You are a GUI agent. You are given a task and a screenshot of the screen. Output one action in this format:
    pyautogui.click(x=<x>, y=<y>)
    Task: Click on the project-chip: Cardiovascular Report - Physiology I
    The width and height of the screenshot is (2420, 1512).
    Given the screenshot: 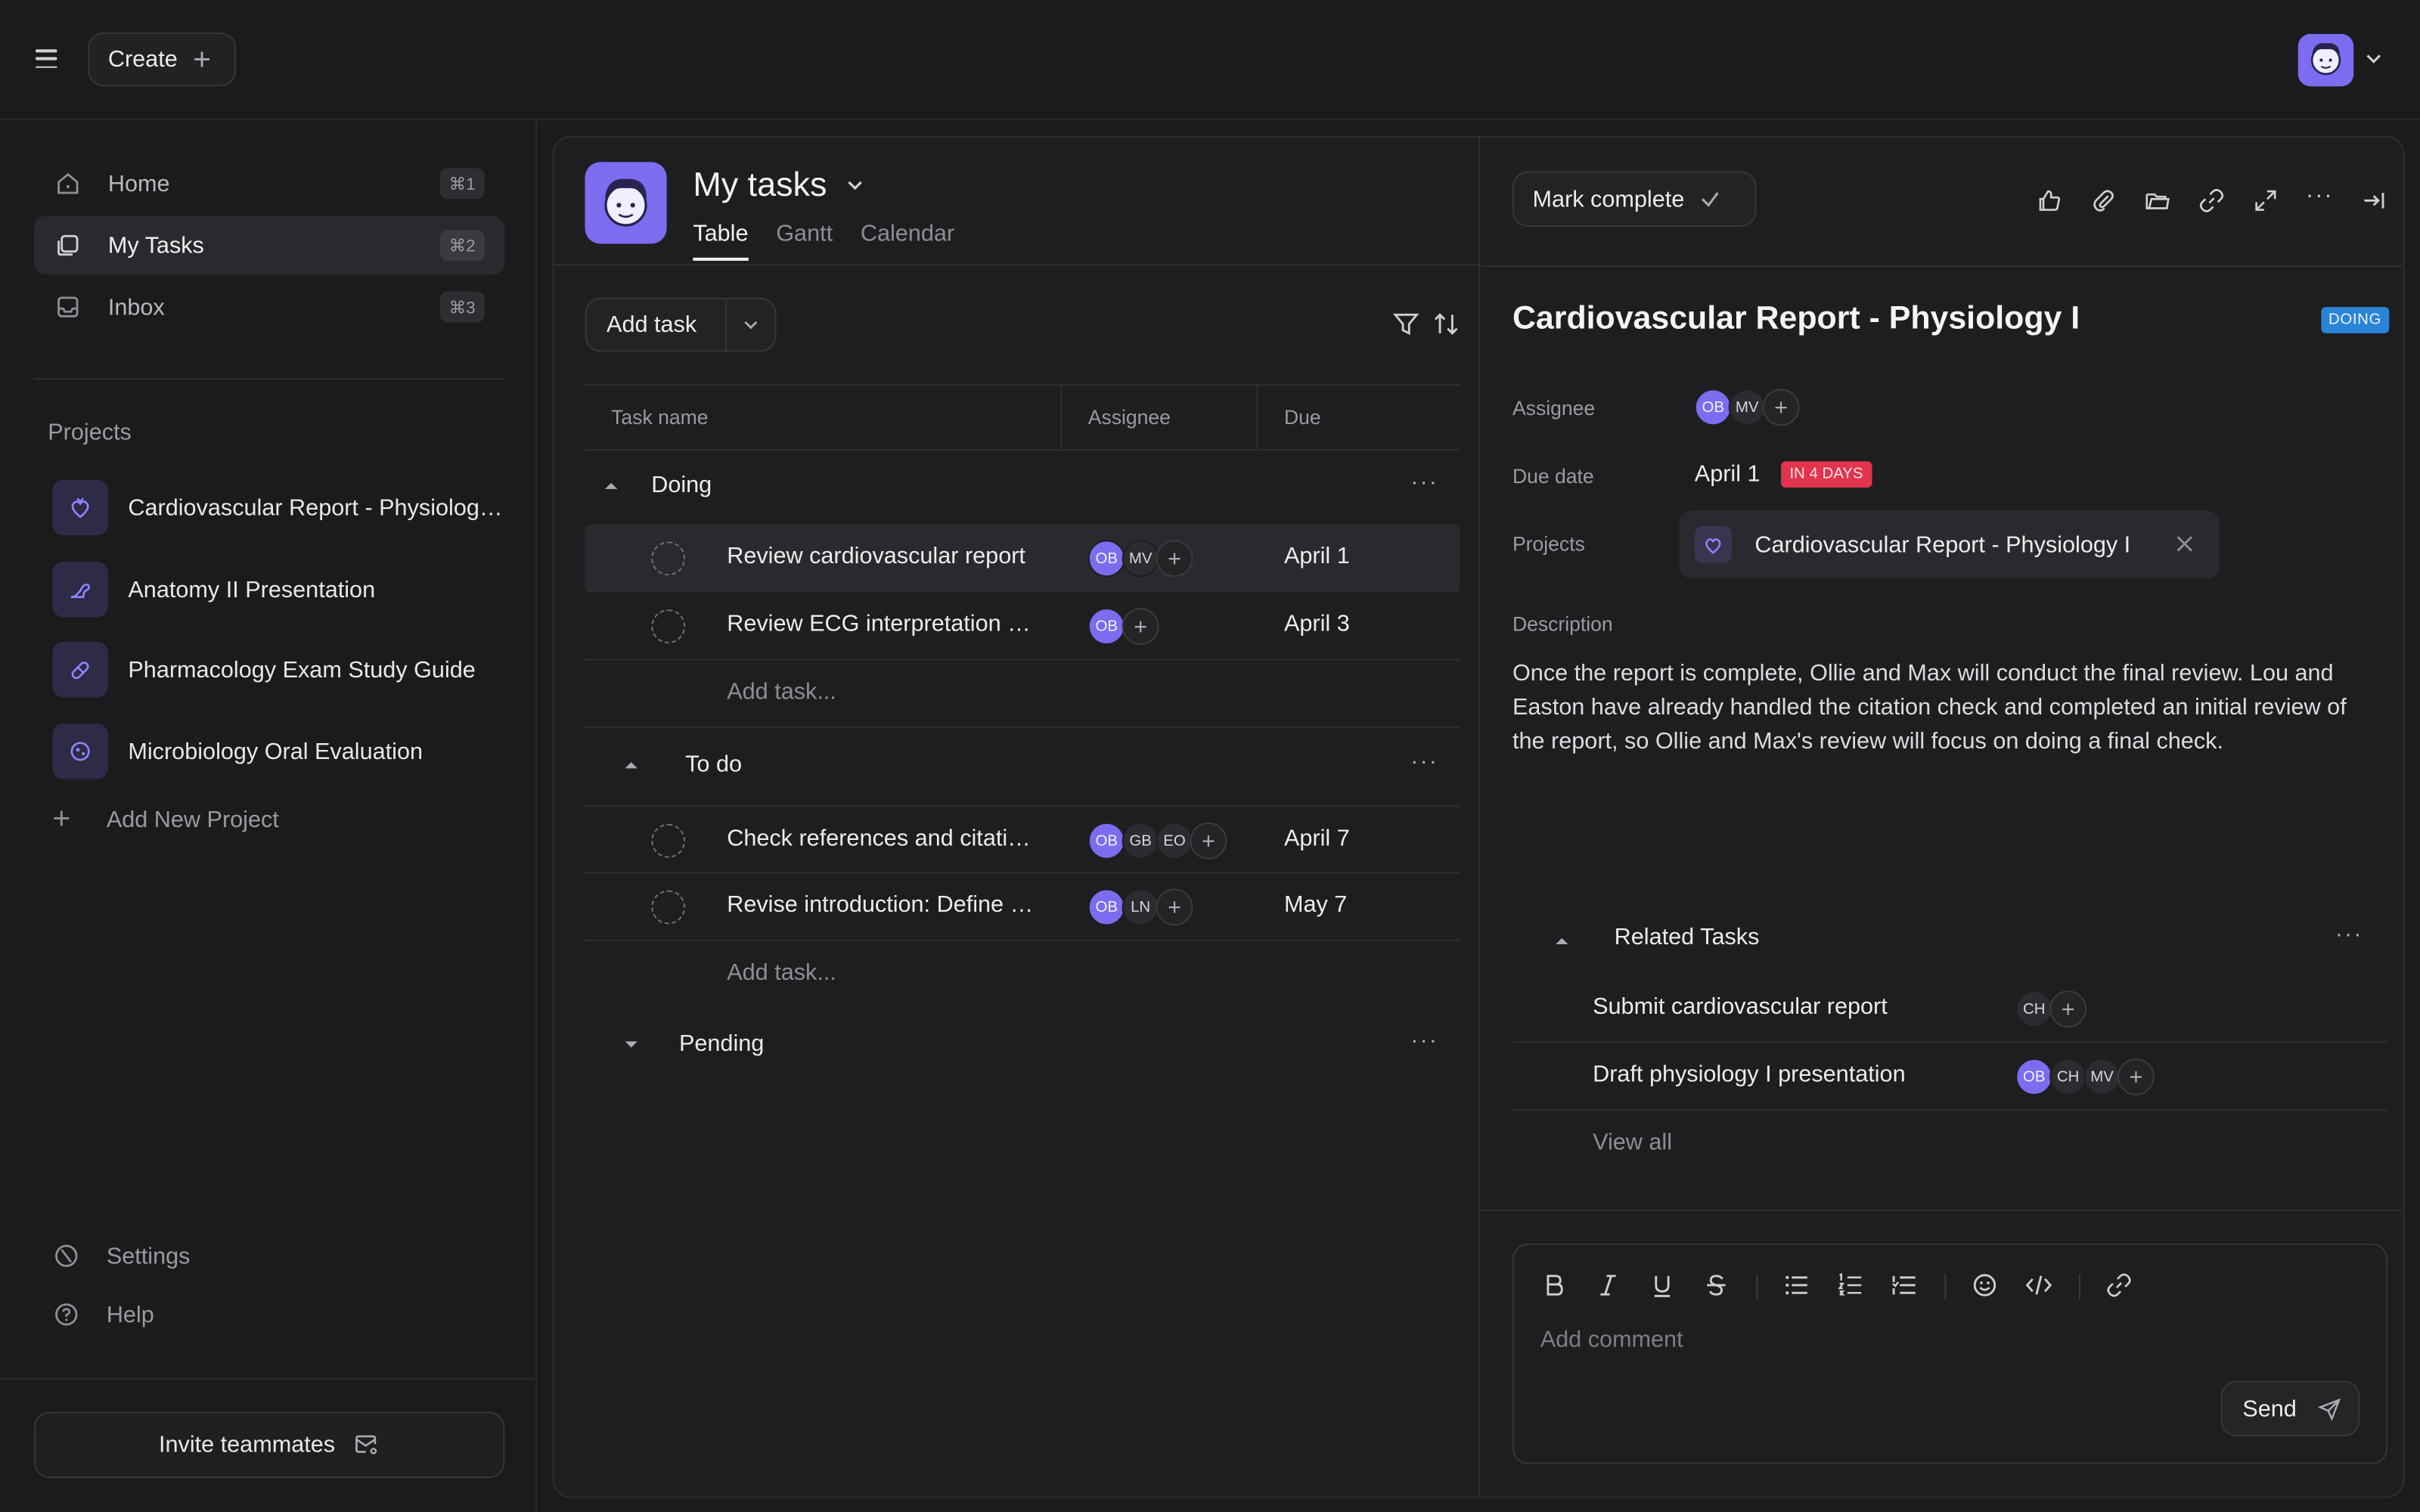 What is the action you would take?
    pyautogui.click(x=1949, y=544)
    